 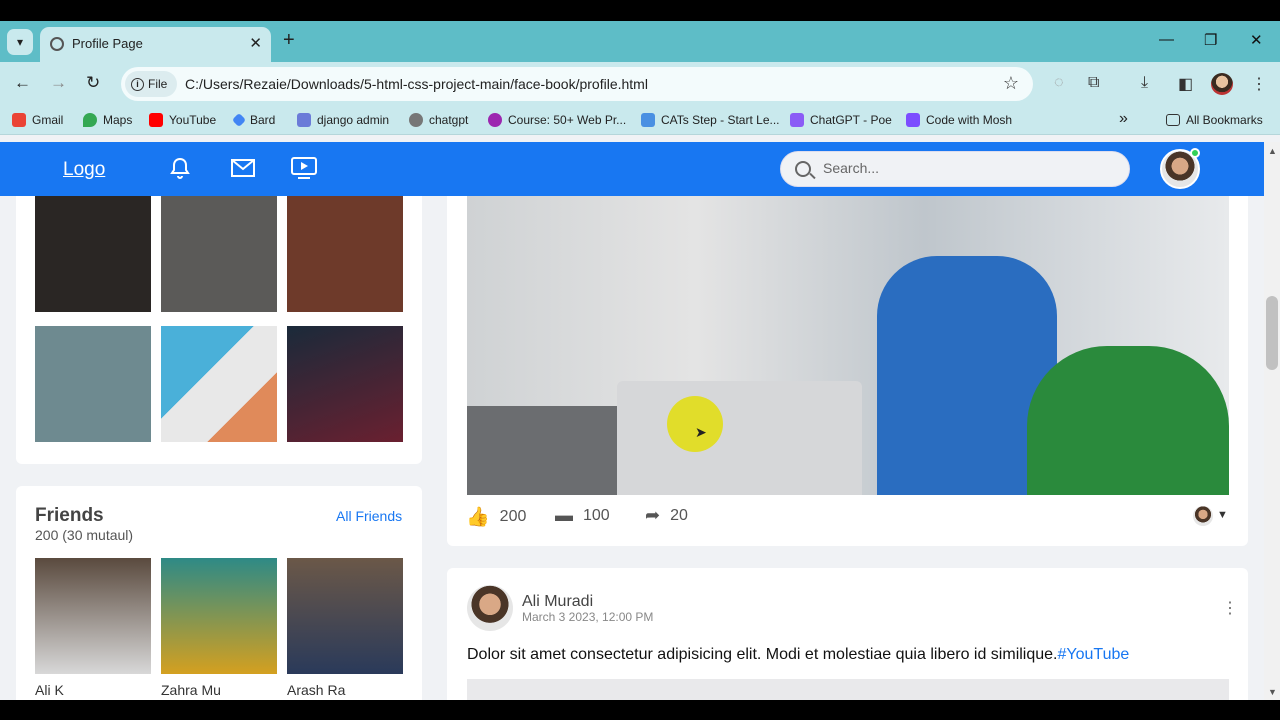 What do you see at coordinates (959, 120) in the screenshot?
I see `bookmark-mosh: Code with Mosh` at bounding box center [959, 120].